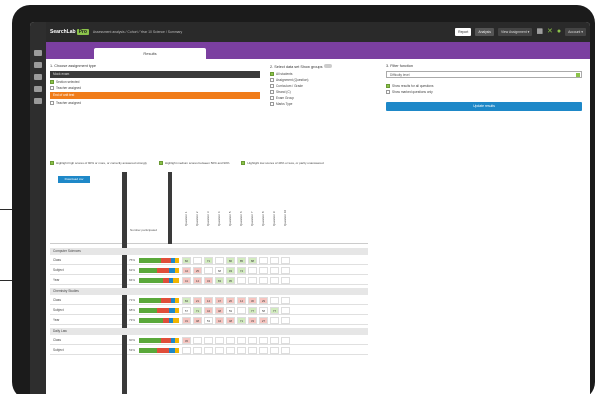 The height and width of the screenshot is (394, 607). I want to click on view-assignment-dropdown: View Assignment ▾, so click(515, 32).